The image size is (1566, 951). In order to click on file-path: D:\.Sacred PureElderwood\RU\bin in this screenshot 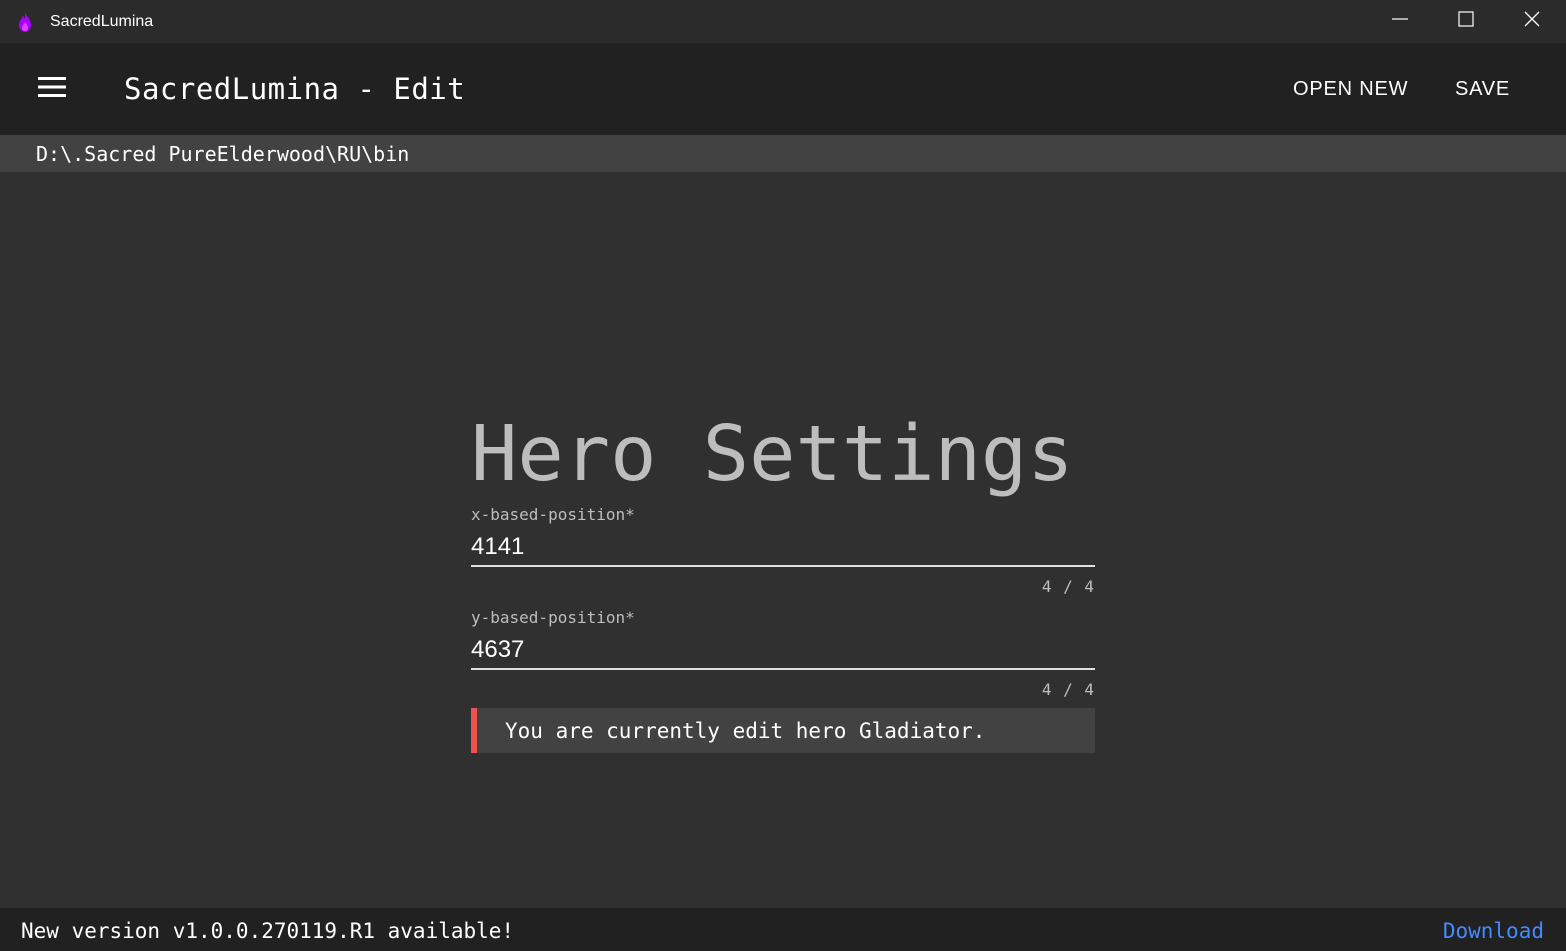, I will do `click(223, 154)`.